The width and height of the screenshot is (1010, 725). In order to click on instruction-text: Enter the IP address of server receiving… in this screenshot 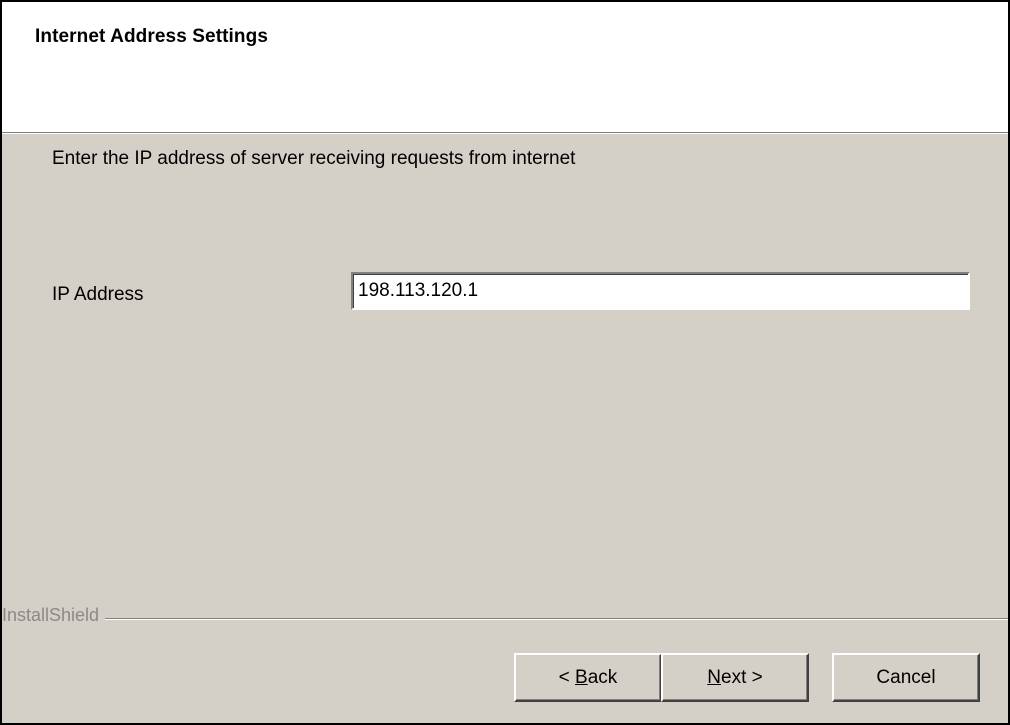, I will do `click(314, 158)`.